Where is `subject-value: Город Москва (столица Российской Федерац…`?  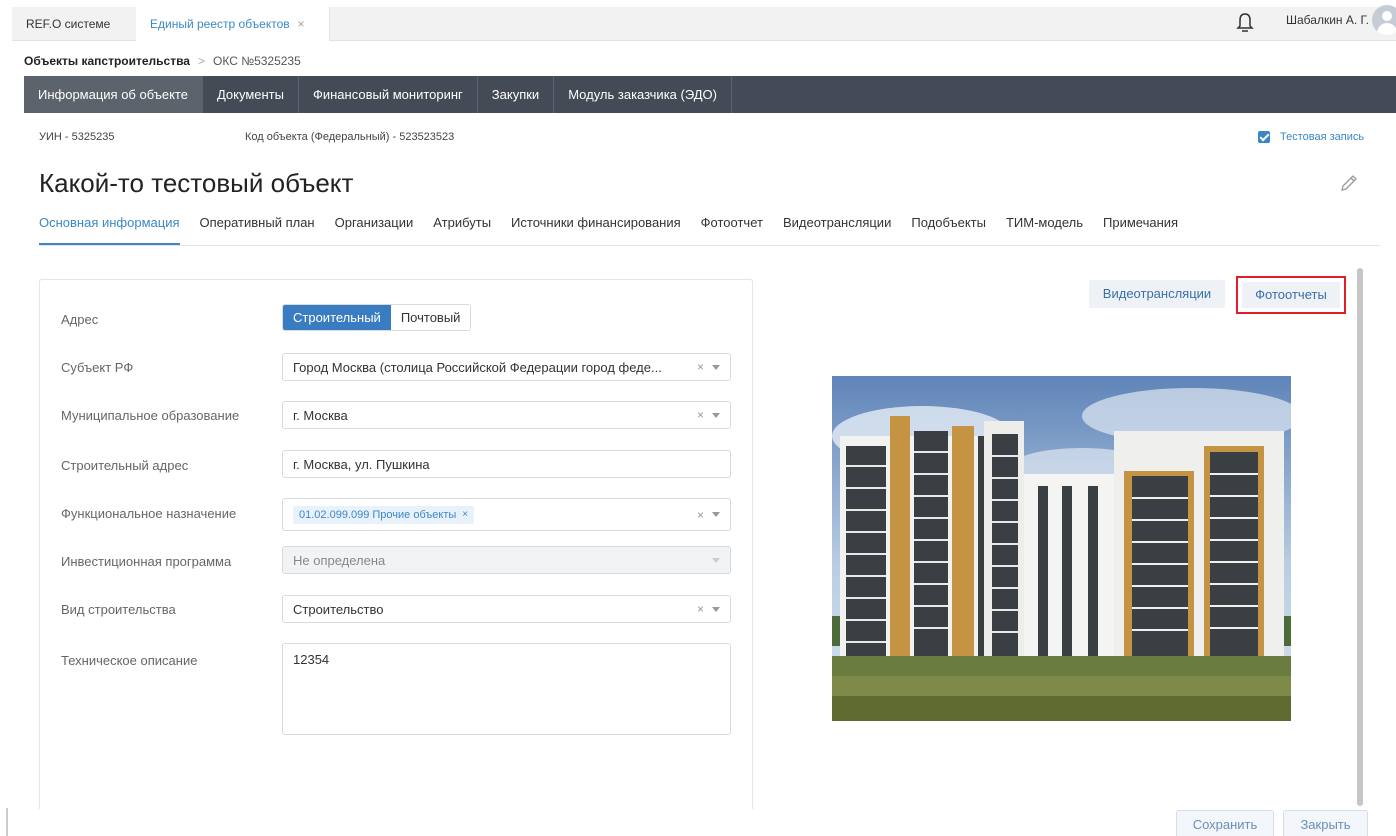
subject-value: Город Москва (столица Российской Федерац… is located at coordinates (477, 367).